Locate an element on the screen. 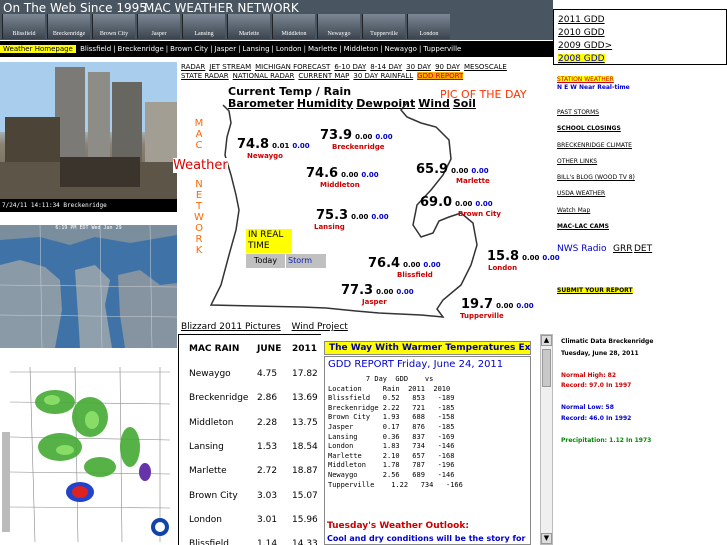  gdd-report-link: GDD REPORT is located at coordinates (440, 76).